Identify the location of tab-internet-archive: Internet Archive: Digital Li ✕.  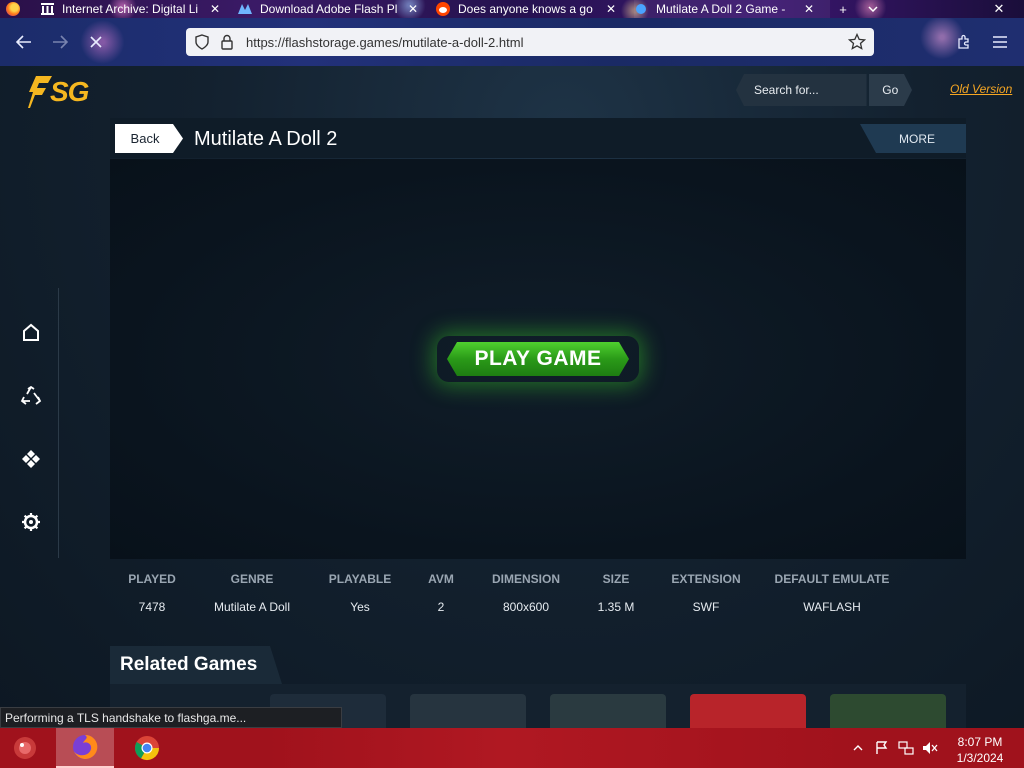
(135, 9).